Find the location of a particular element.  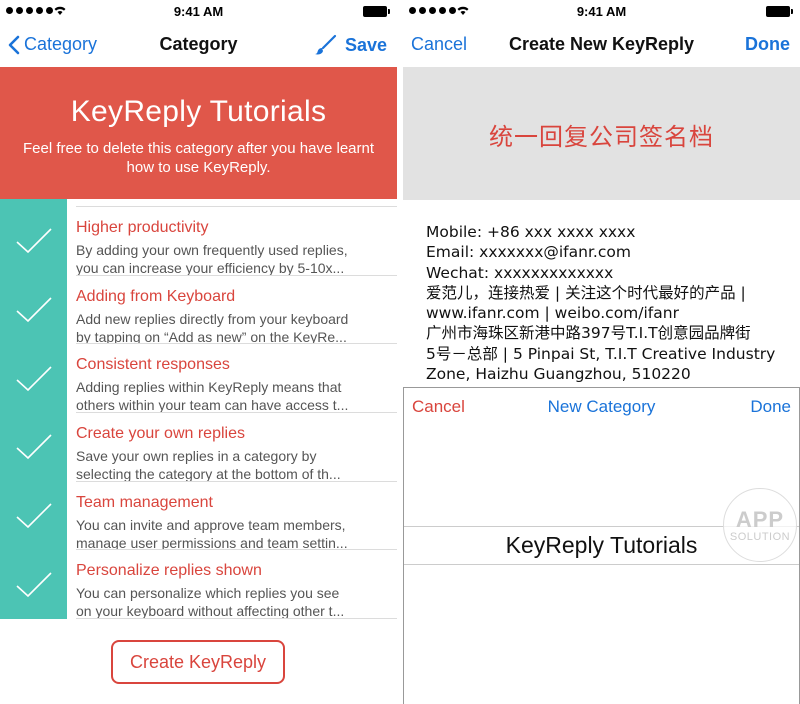

page-title: Create New KeyReply is located at coordinates (601, 44).